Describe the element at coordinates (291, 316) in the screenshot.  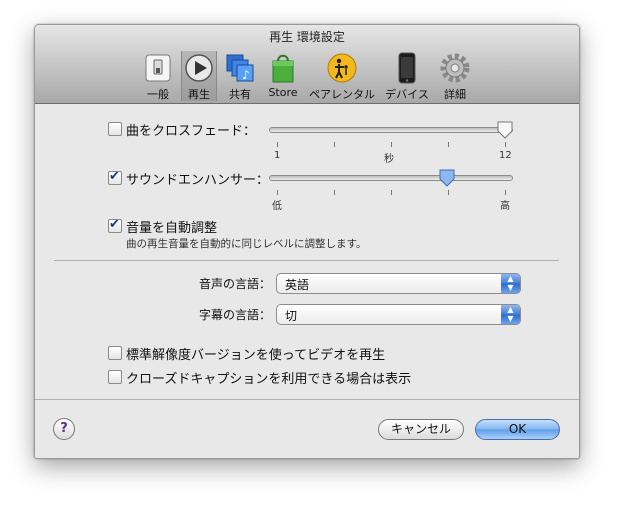
I see `subtitle-language-value: 切` at that location.